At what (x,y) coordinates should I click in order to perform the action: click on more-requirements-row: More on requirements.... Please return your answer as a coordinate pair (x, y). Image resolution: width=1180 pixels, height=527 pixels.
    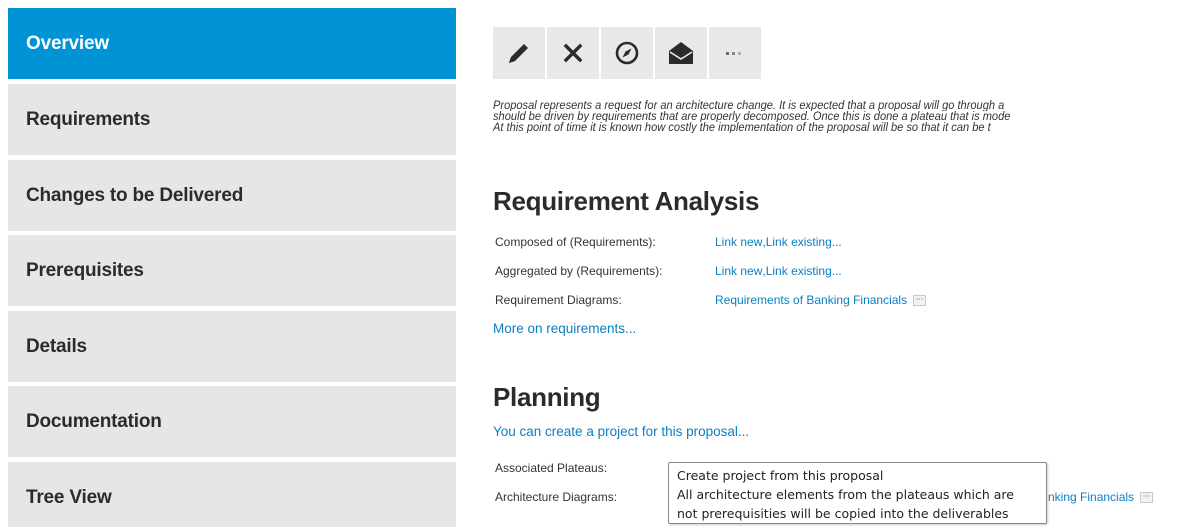
    Looking at the image, I should click on (564, 328).